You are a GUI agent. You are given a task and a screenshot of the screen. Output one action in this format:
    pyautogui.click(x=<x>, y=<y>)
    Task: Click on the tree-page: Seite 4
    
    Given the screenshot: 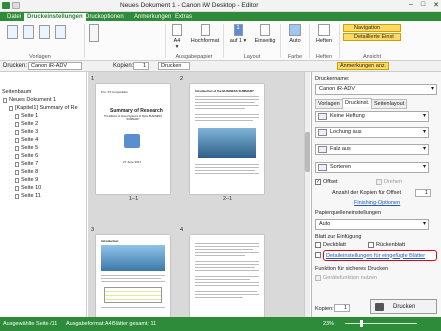 What is the action you would take?
    pyautogui.click(x=26, y=140)
    